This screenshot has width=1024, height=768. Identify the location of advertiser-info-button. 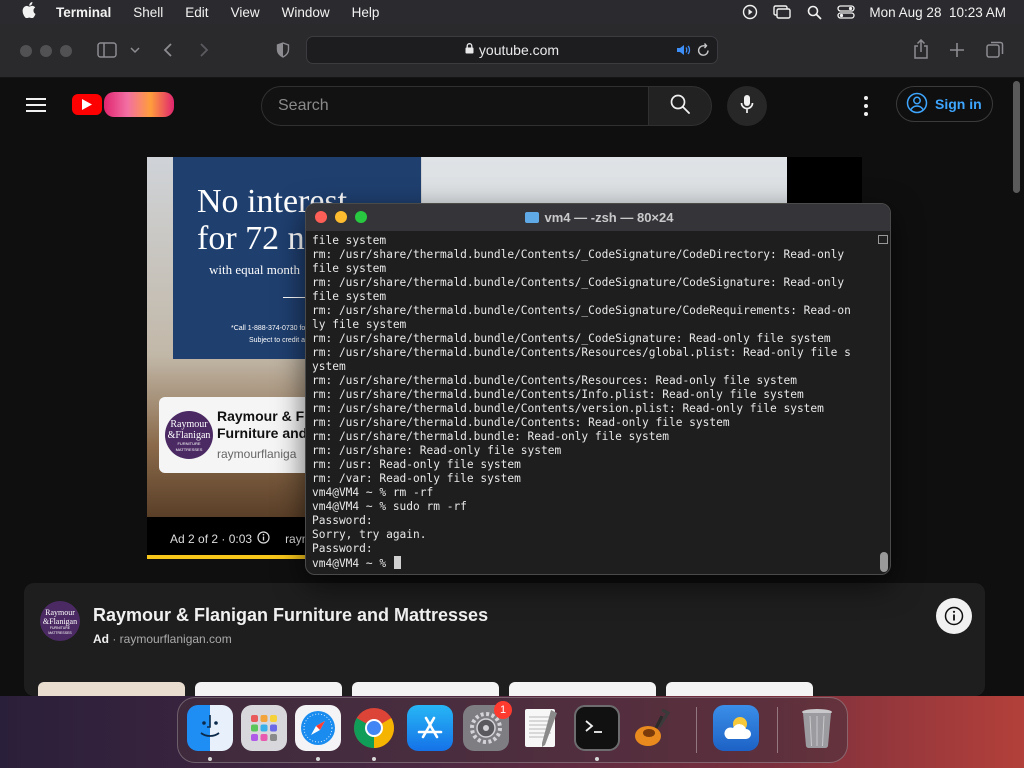
(954, 616).